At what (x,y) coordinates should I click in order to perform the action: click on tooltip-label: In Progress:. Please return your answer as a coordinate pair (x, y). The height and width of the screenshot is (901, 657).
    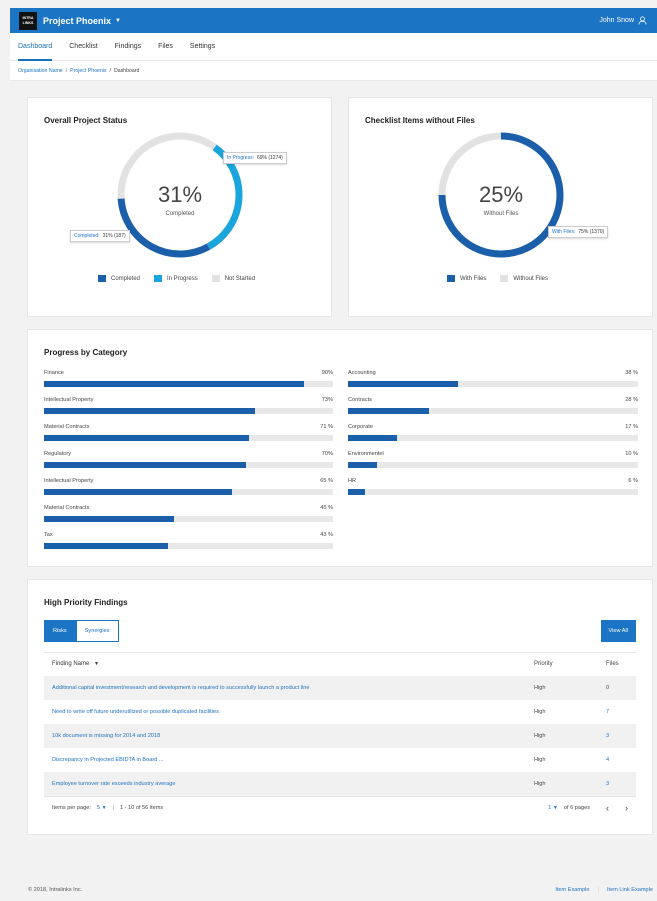
    Looking at the image, I should click on (240, 158).